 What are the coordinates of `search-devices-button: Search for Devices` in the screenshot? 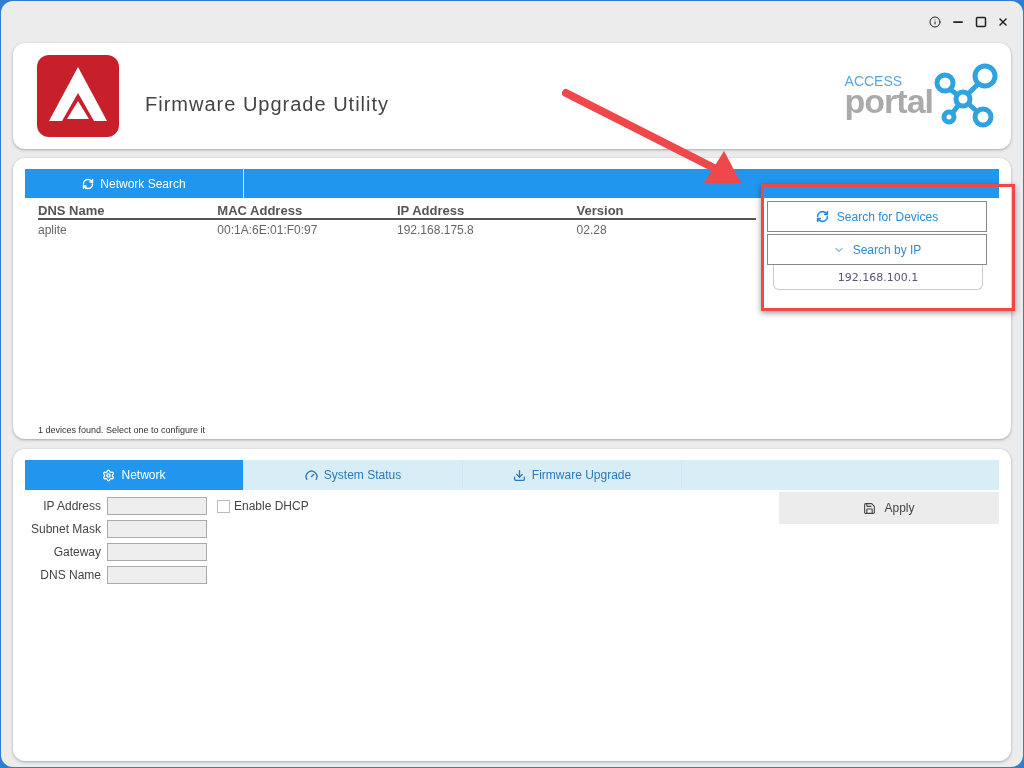 It's located at (877, 216).